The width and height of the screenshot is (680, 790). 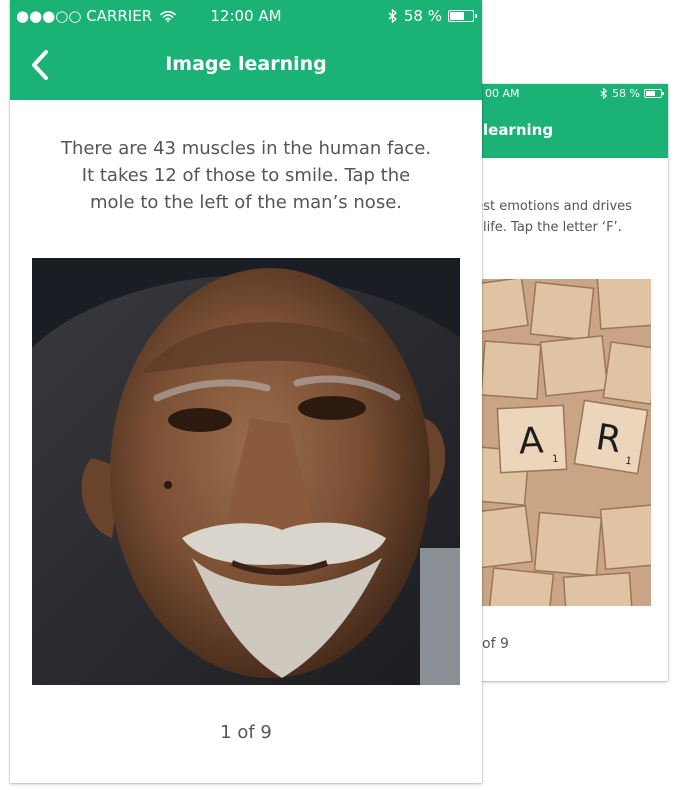 What do you see at coordinates (555, 459) in the screenshot?
I see `svg-text: 1` at bounding box center [555, 459].